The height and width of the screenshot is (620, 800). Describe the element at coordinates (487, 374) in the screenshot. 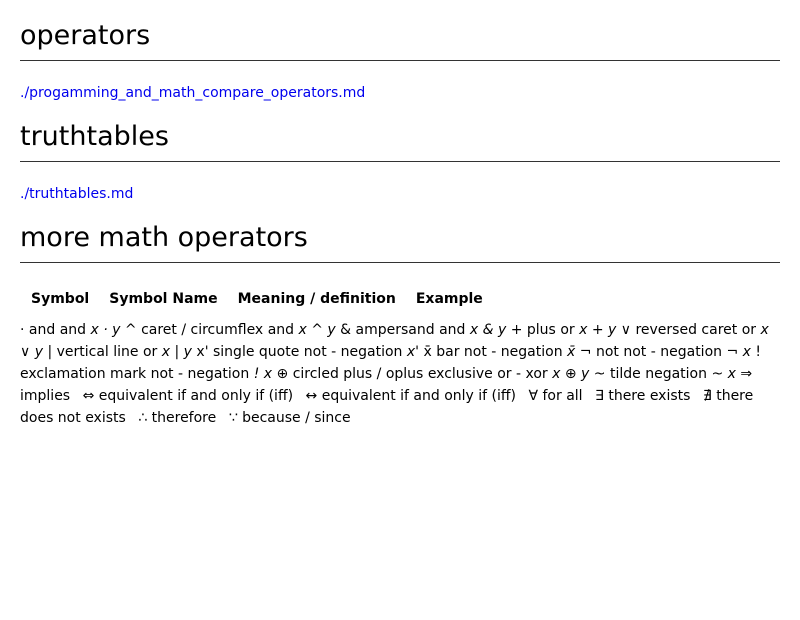

I see `cell-meaning: exclusive or - xor` at that location.